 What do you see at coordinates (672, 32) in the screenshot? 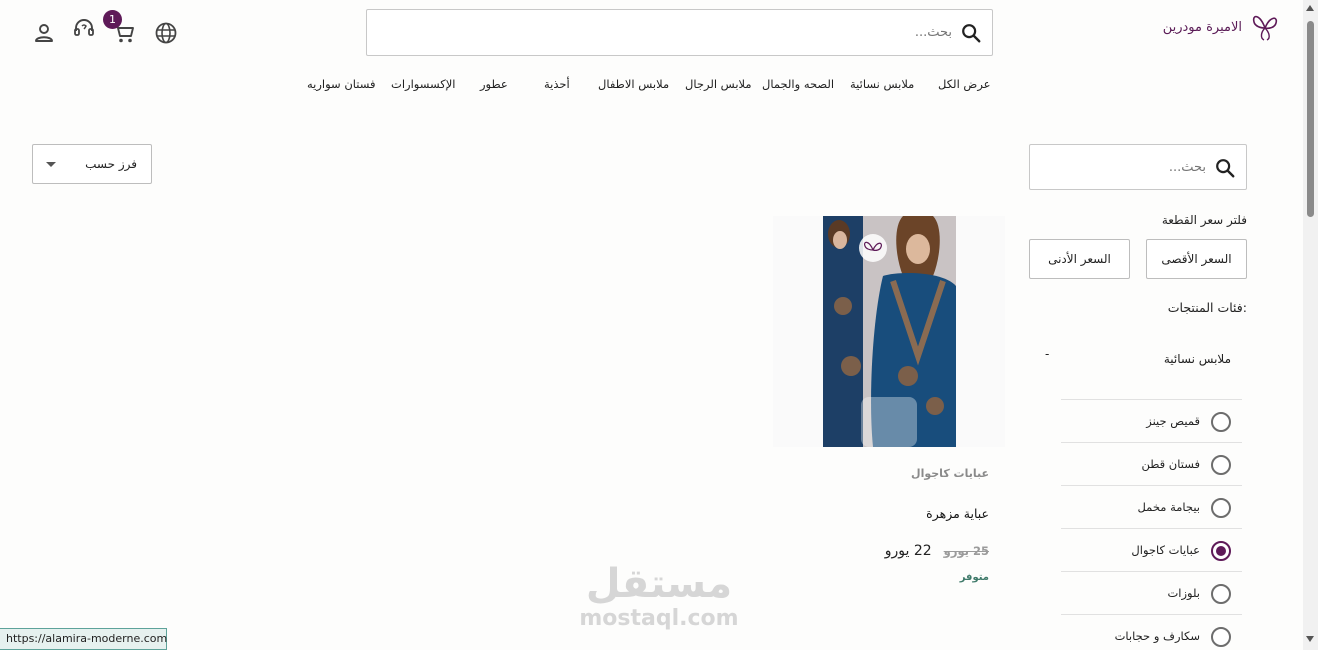
I see `header-search-input` at bounding box center [672, 32].